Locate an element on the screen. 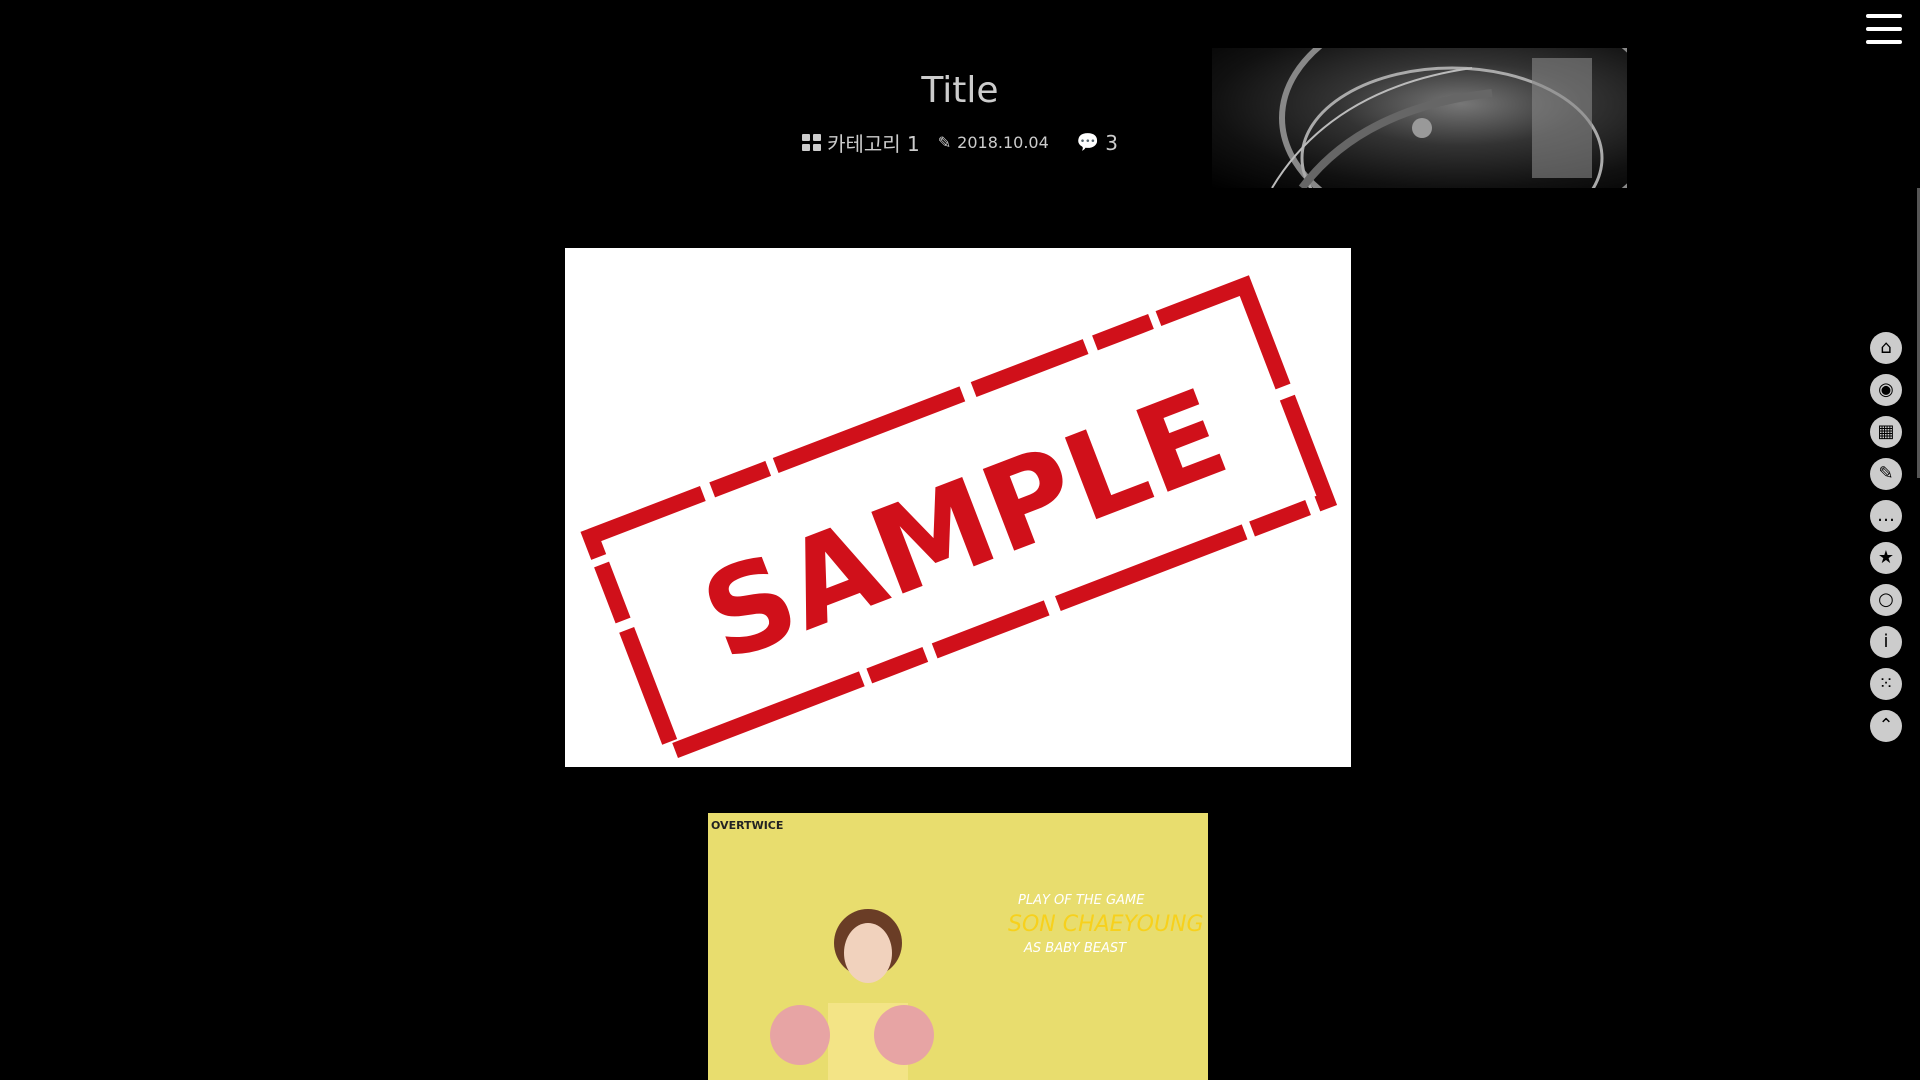 The width and height of the screenshot is (1920, 1080). camera-icon: ◉ is located at coordinates (1886, 390).